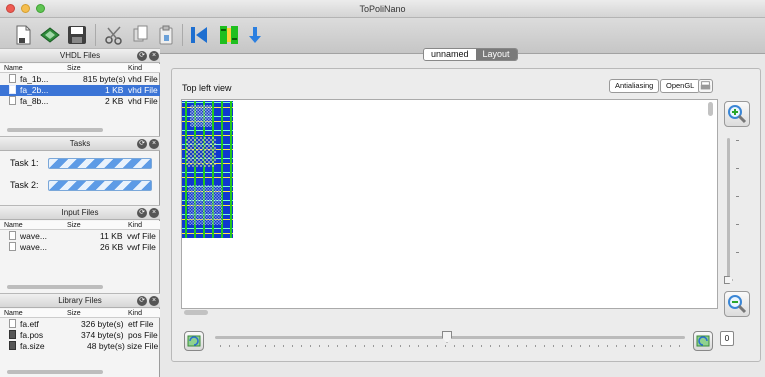  I want to click on vhdl-file-row: fa_1b... 815 byte(s) vhd File, so click(80, 79).